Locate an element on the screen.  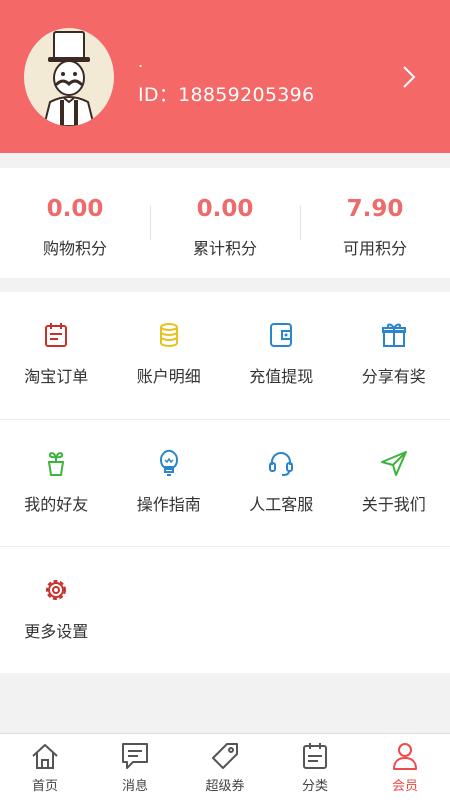
message-icon is located at coordinates (135, 756).